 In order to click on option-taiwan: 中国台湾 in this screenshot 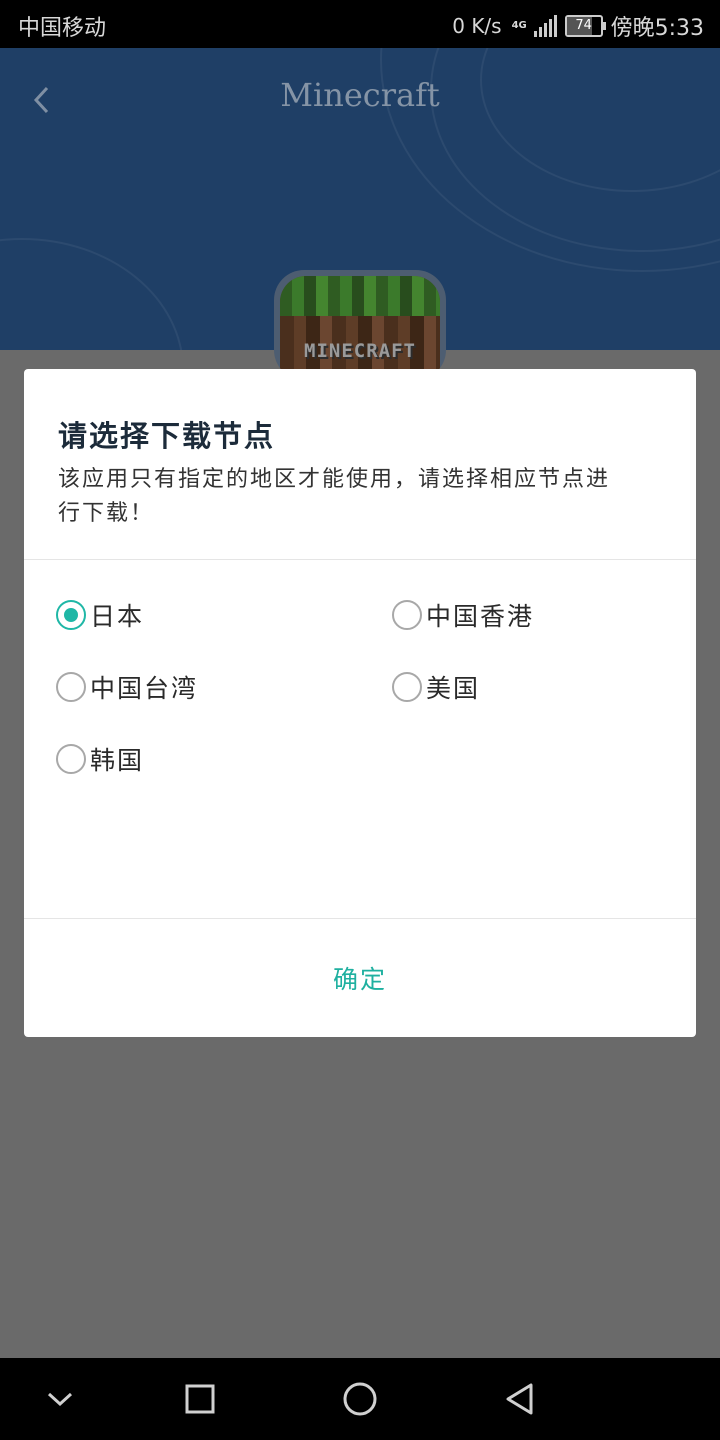, I will do `click(127, 687)`.